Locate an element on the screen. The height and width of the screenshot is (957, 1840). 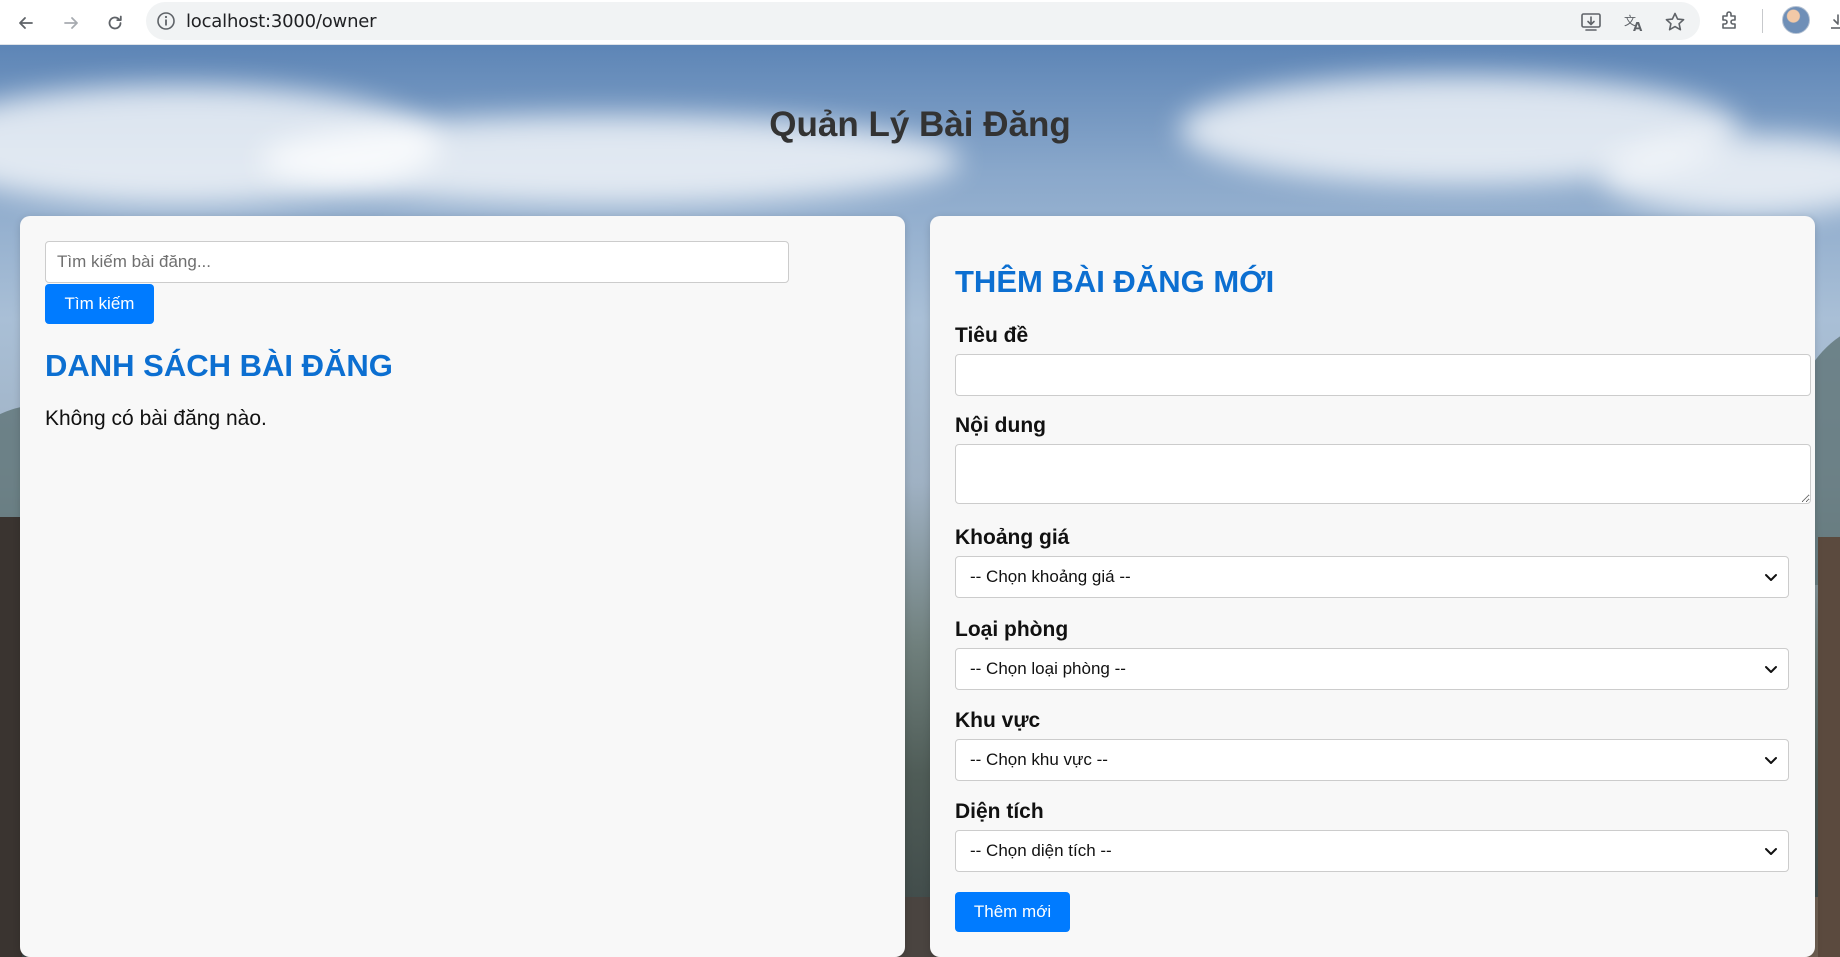
star-icon is located at coordinates (1675, 22).